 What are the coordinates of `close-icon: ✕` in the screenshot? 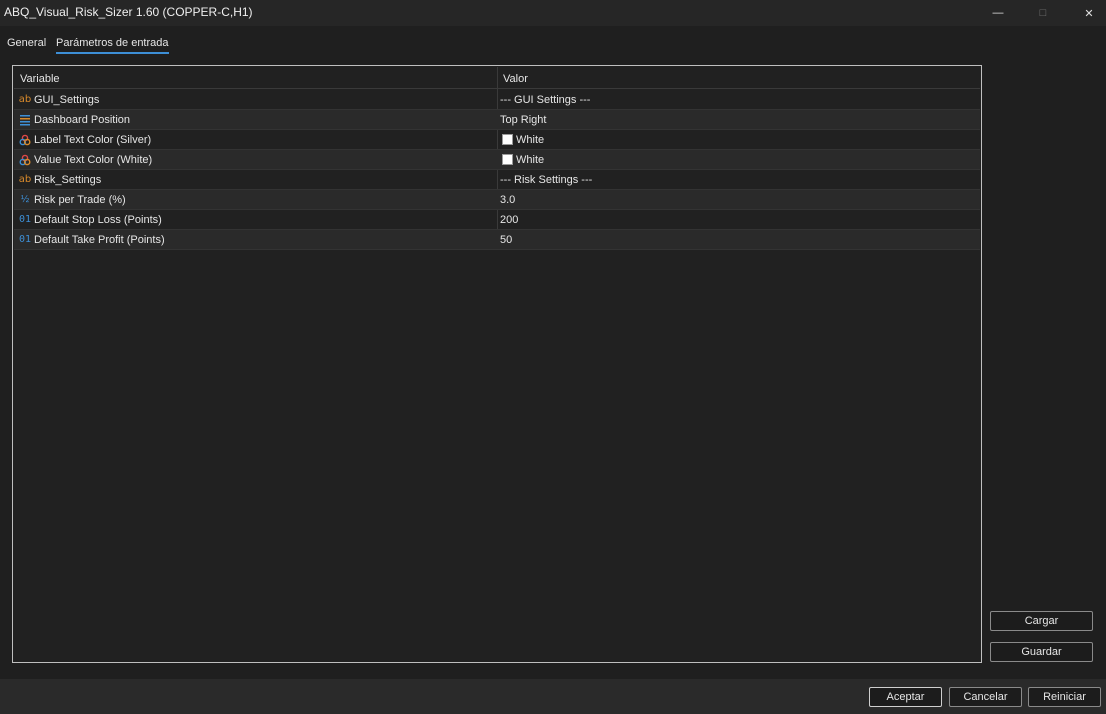 It's located at (1089, 13).